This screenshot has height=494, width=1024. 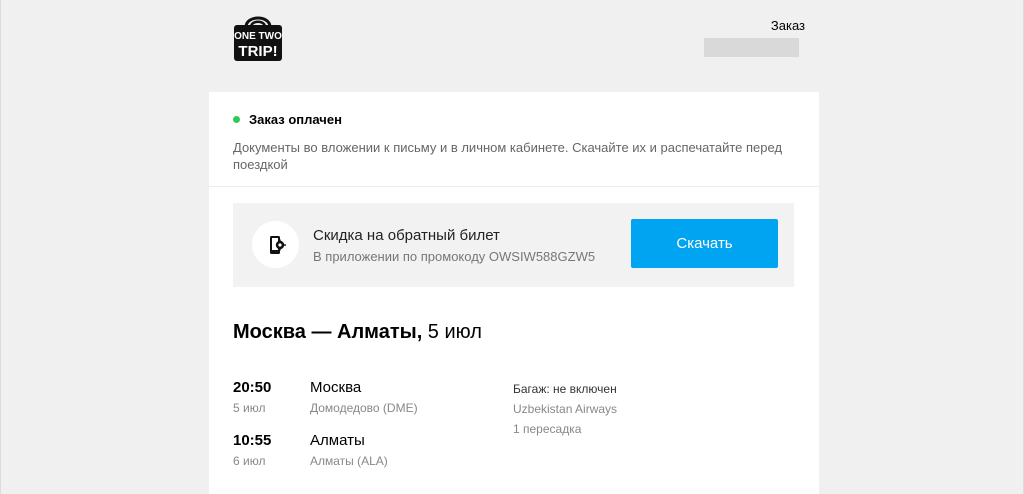 I want to click on departure-airport: Домодедово (DME), so click(x=364, y=408).